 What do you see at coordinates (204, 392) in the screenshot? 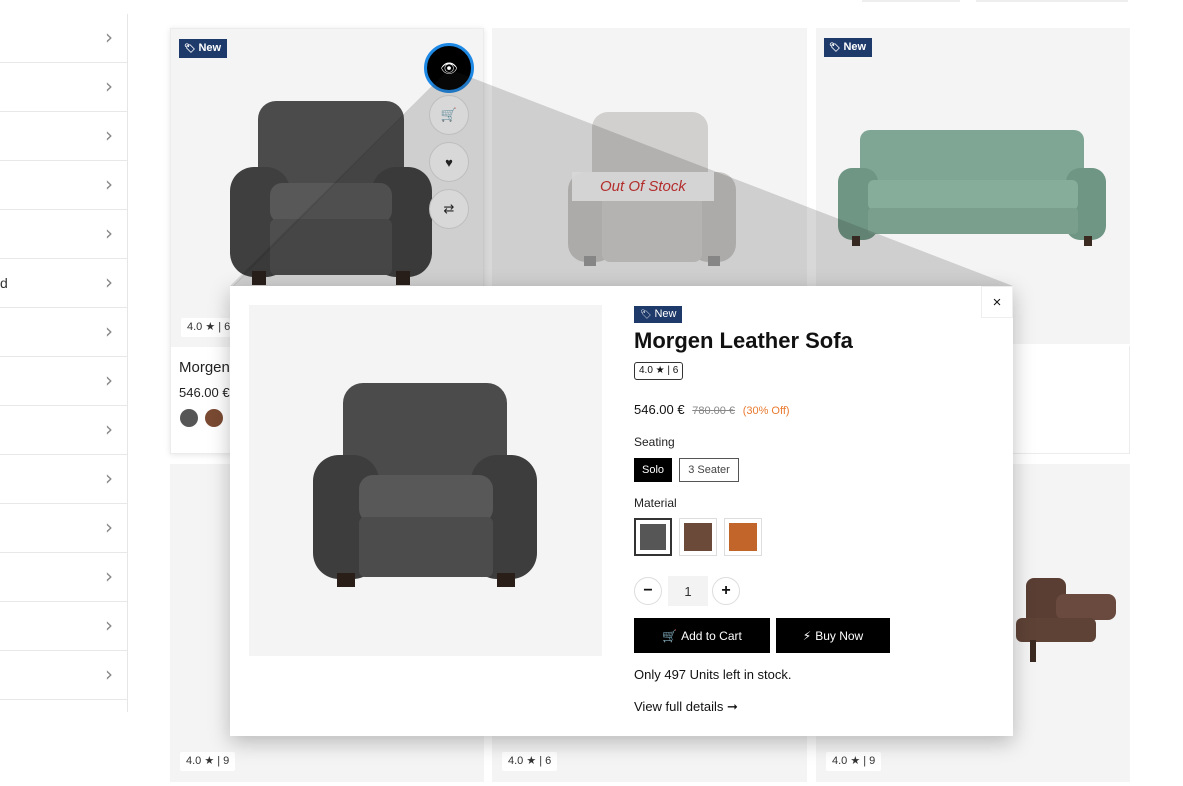
I see `product-price: 546.00 €` at bounding box center [204, 392].